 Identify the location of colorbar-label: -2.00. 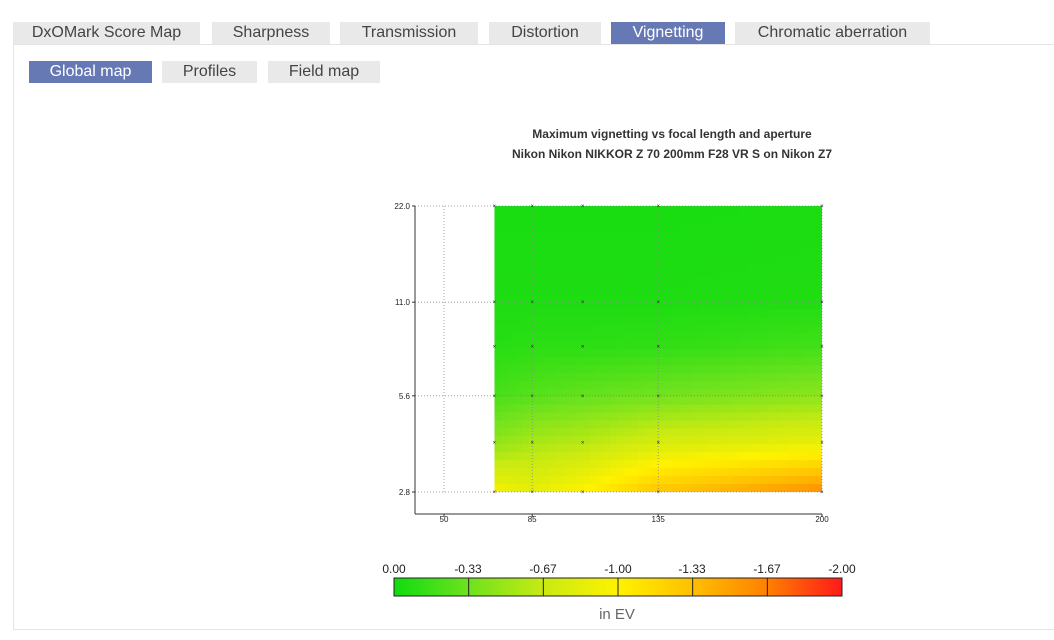
(842, 569).